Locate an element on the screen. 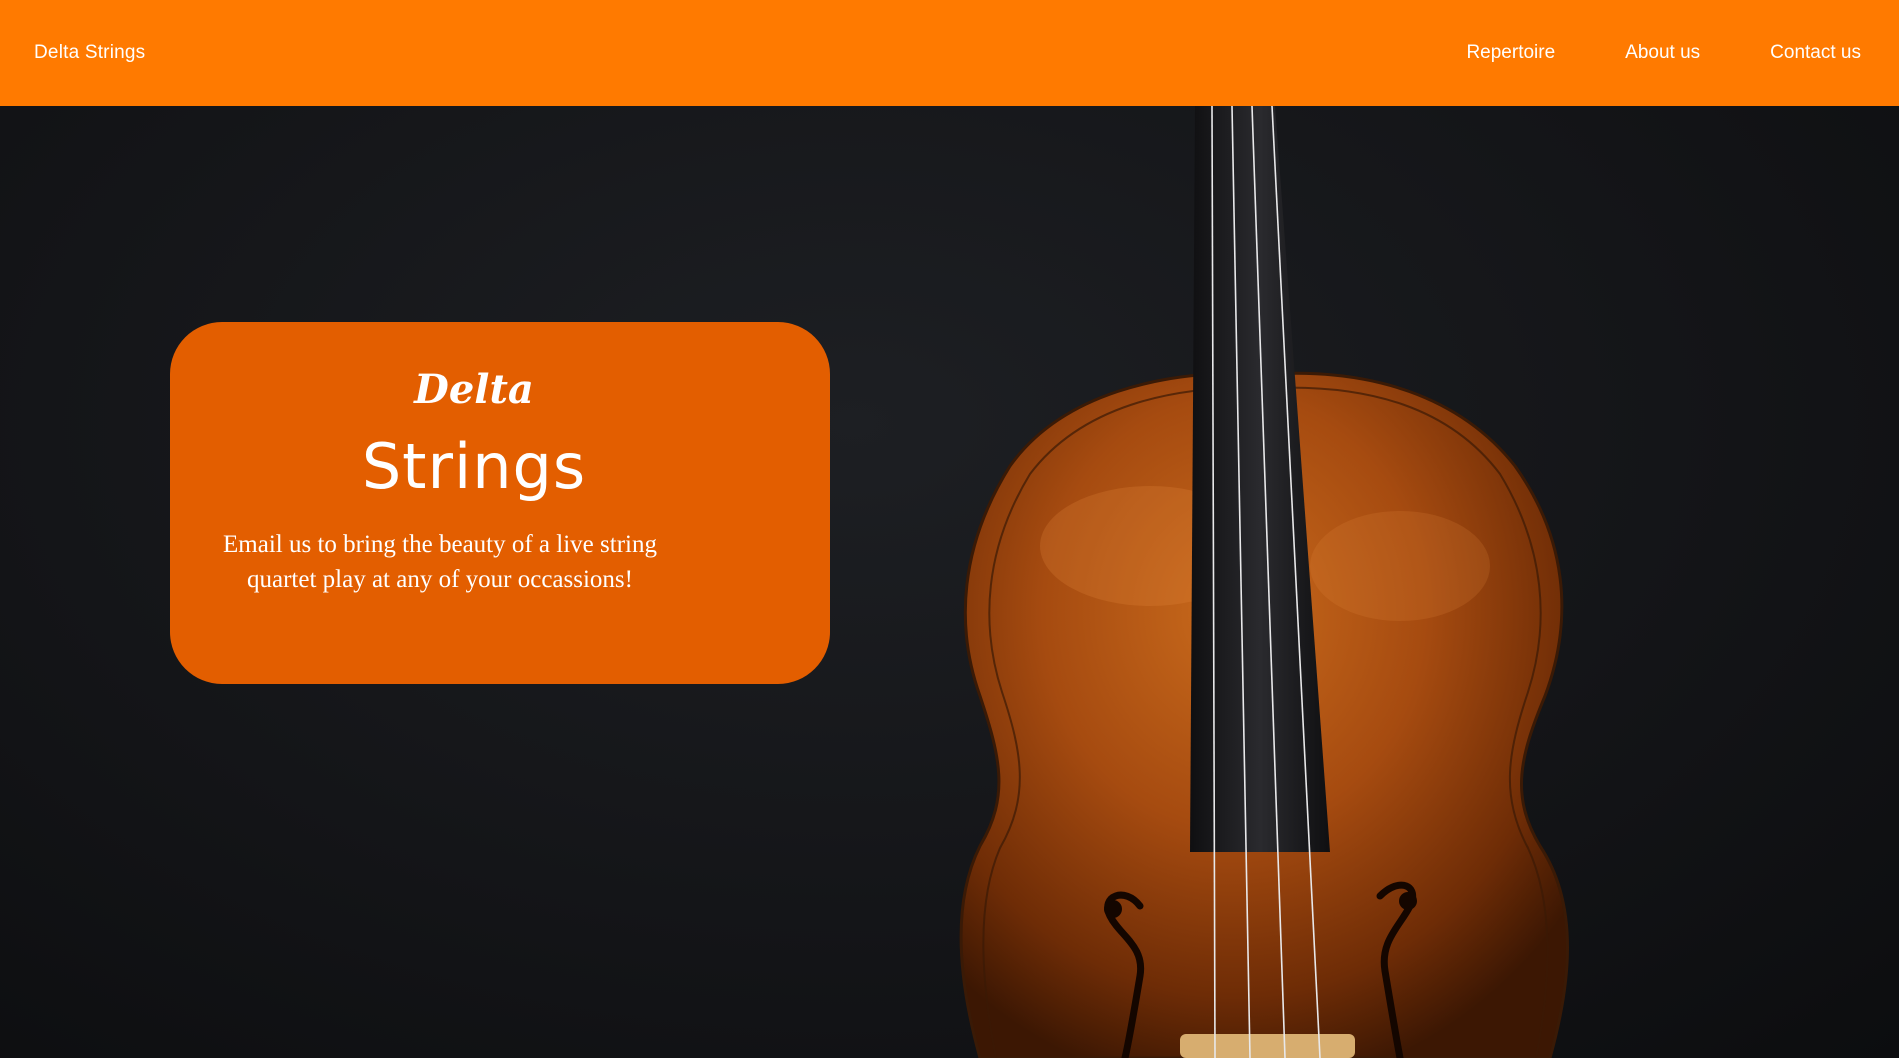  nav-link-about-us: About us is located at coordinates (1662, 53).